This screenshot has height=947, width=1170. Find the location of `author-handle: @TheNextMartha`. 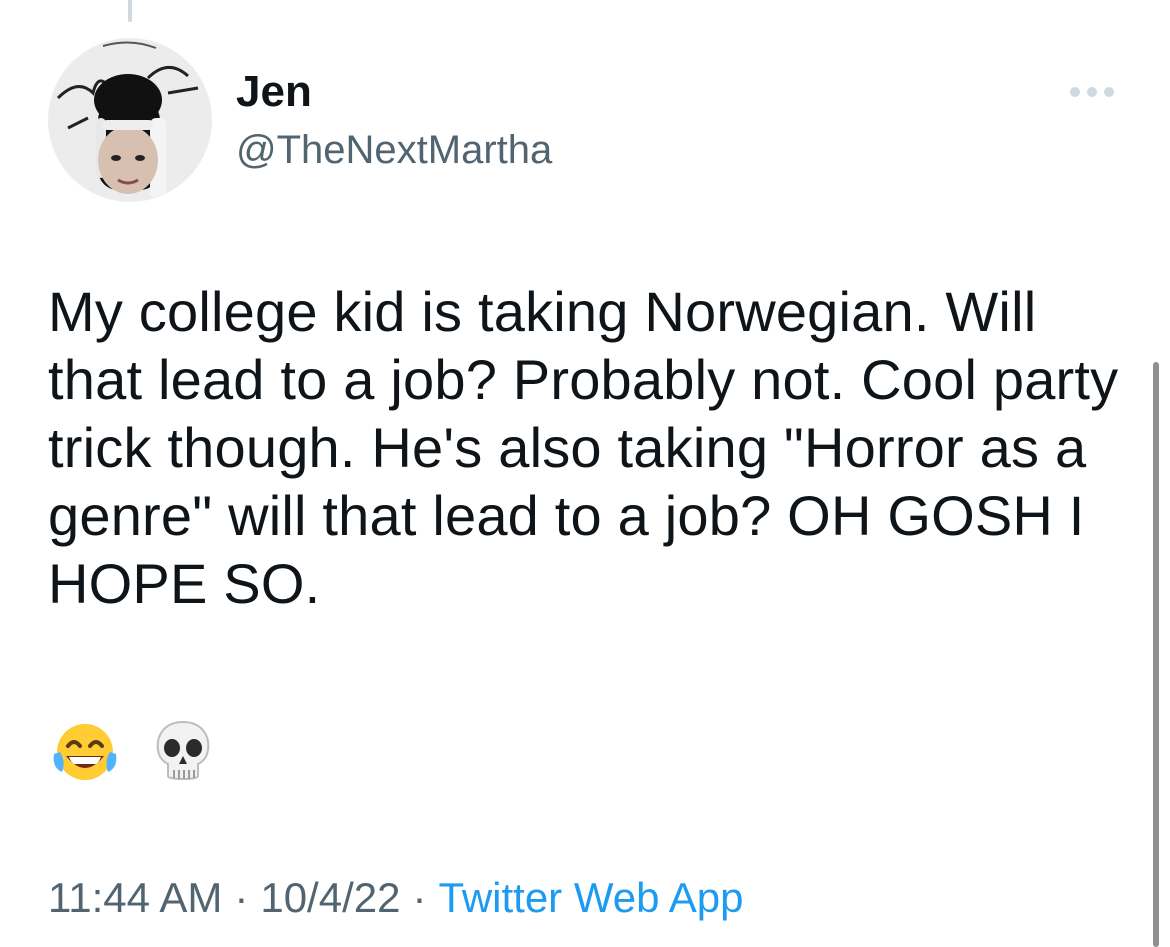

author-handle: @TheNextMartha is located at coordinates (394, 150).